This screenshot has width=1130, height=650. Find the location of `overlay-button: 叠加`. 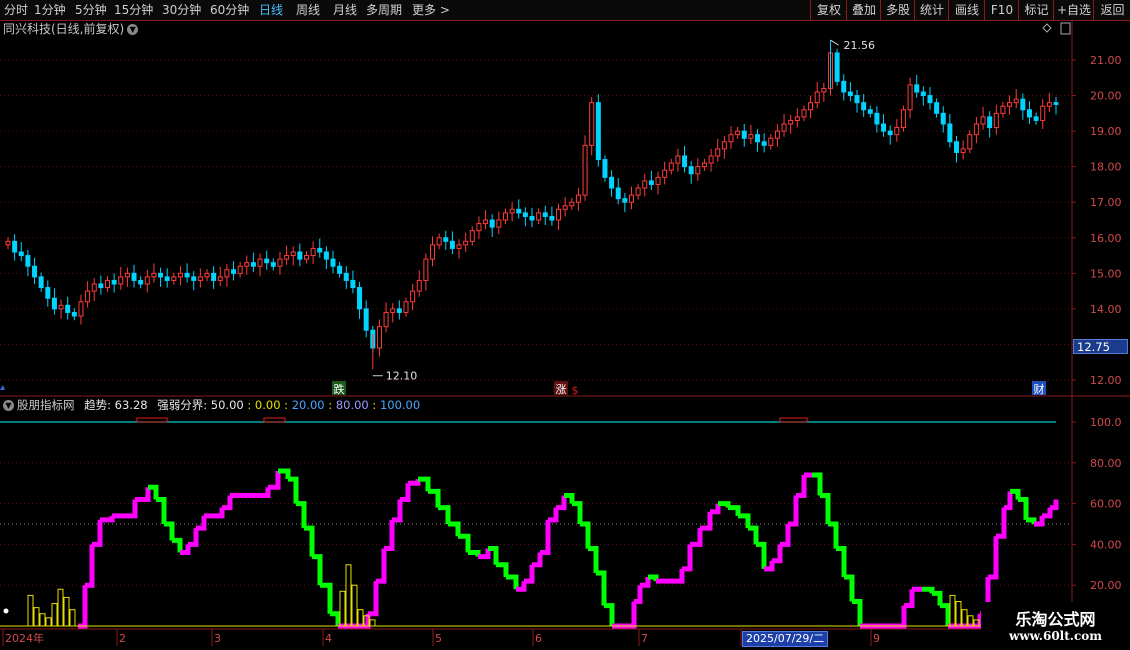

overlay-button: 叠加 is located at coordinates (863, 10).